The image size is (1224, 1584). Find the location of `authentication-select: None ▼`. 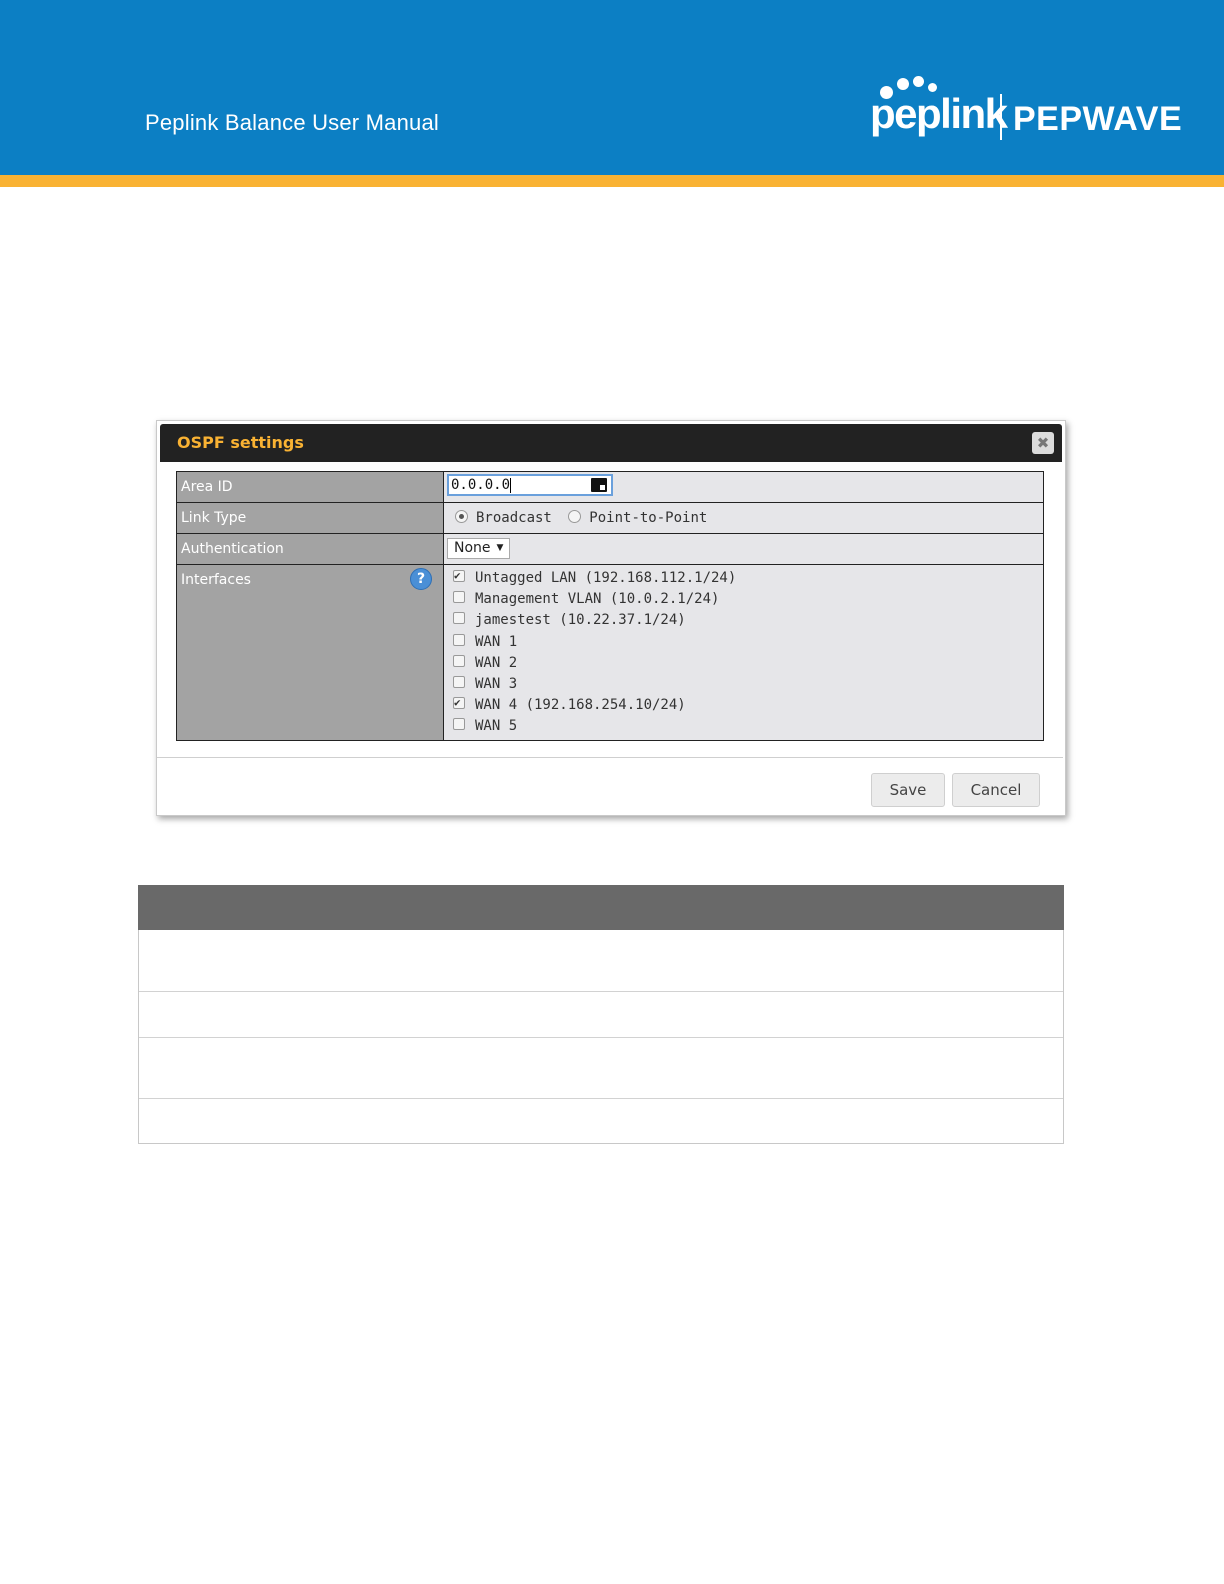

authentication-select: None ▼ is located at coordinates (479, 548).